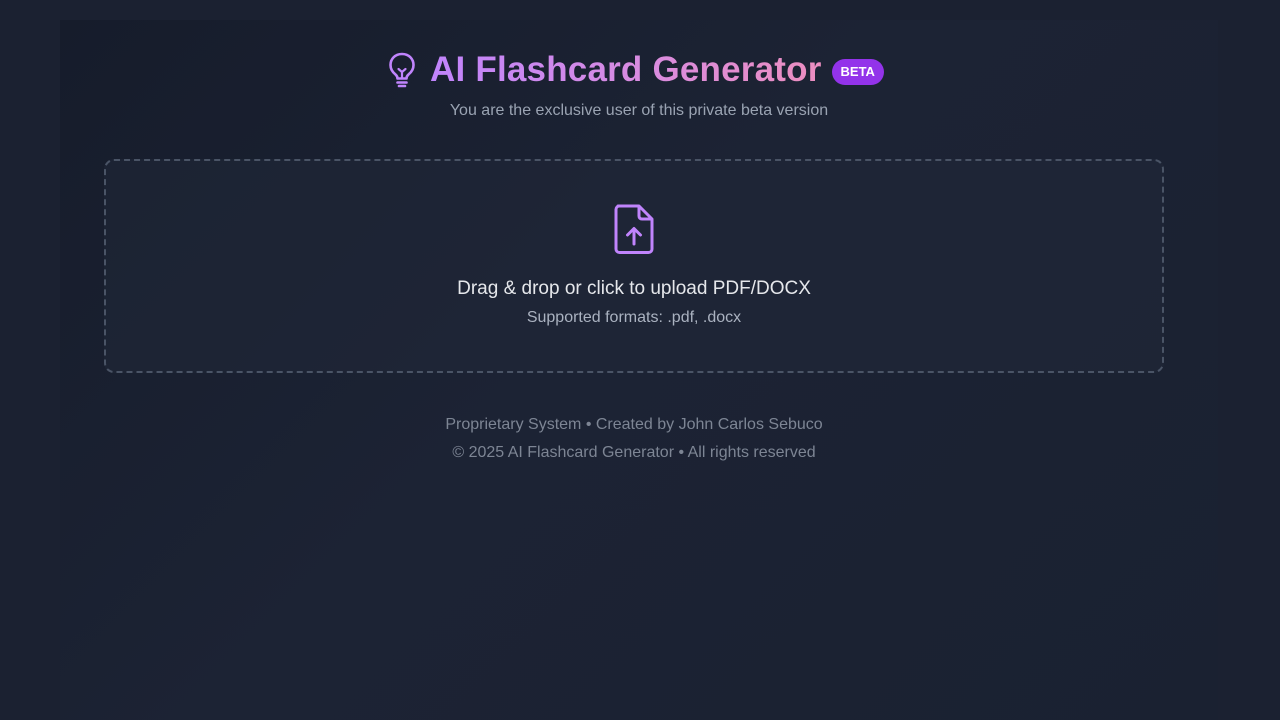 The width and height of the screenshot is (1280, 720). What do you see at coordinates (857, 72) in the screenshot?
I see `beta-badge: BETA` at bounding box center [857, 72].